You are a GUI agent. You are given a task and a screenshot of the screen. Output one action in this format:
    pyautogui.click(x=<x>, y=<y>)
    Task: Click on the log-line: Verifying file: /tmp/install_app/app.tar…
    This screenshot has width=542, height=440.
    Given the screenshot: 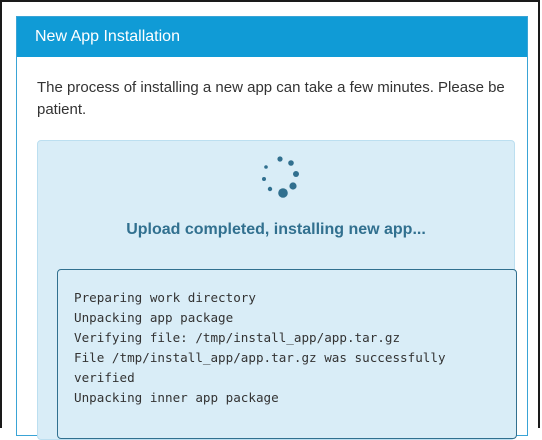 What is the action you would take?
    pyautogui.click(x=237, y=337)
    